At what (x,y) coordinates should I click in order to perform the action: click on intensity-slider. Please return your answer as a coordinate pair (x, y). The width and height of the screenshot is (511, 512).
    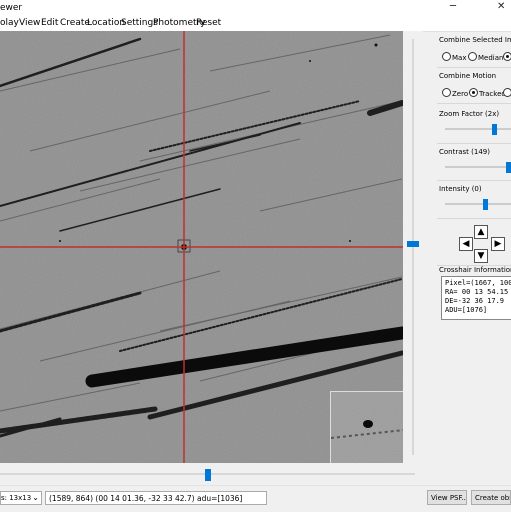
    Looking at the image, I should click on (478, 204).